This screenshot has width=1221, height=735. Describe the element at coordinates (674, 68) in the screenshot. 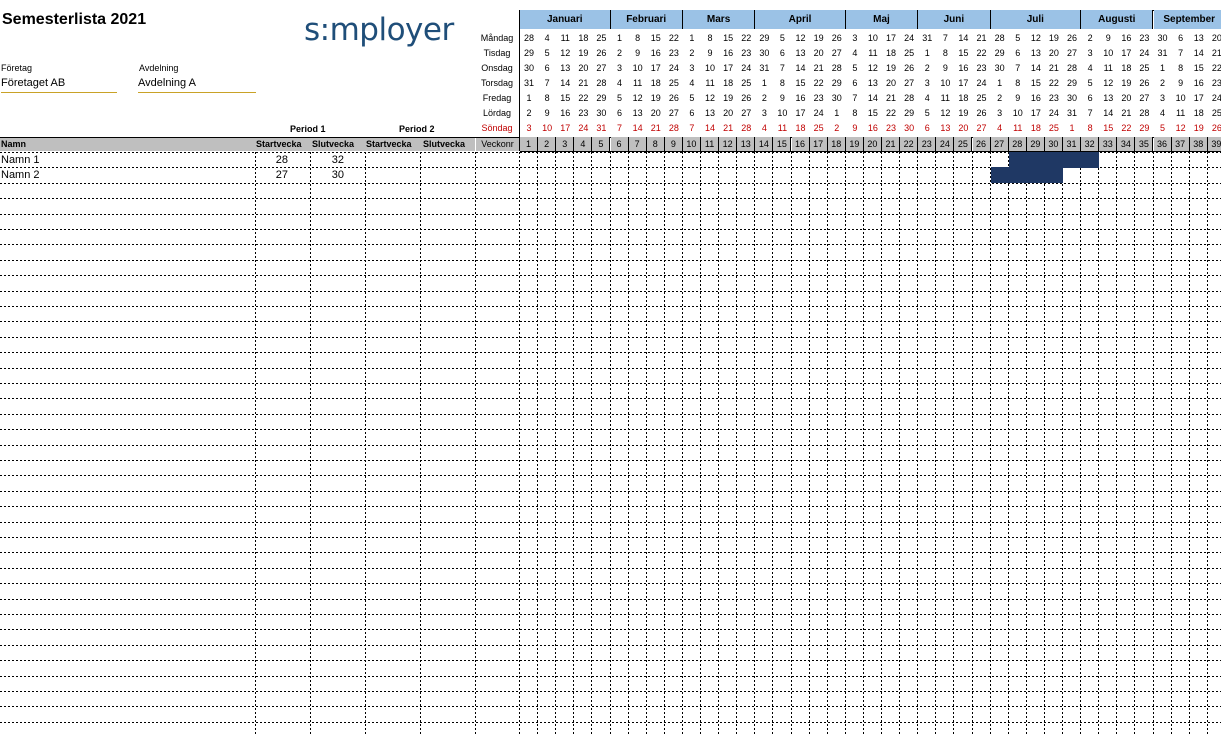

I see `date-cell: 24` at that location.